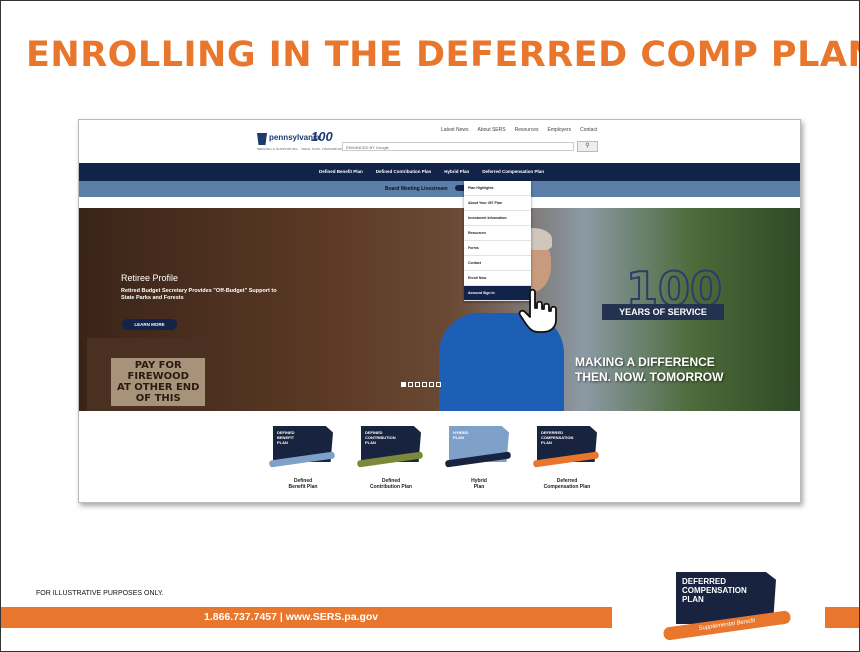  I want to click on slide-title: ENROLLING IN THE DEFERRED COMP PLAN, so click(443, 55).